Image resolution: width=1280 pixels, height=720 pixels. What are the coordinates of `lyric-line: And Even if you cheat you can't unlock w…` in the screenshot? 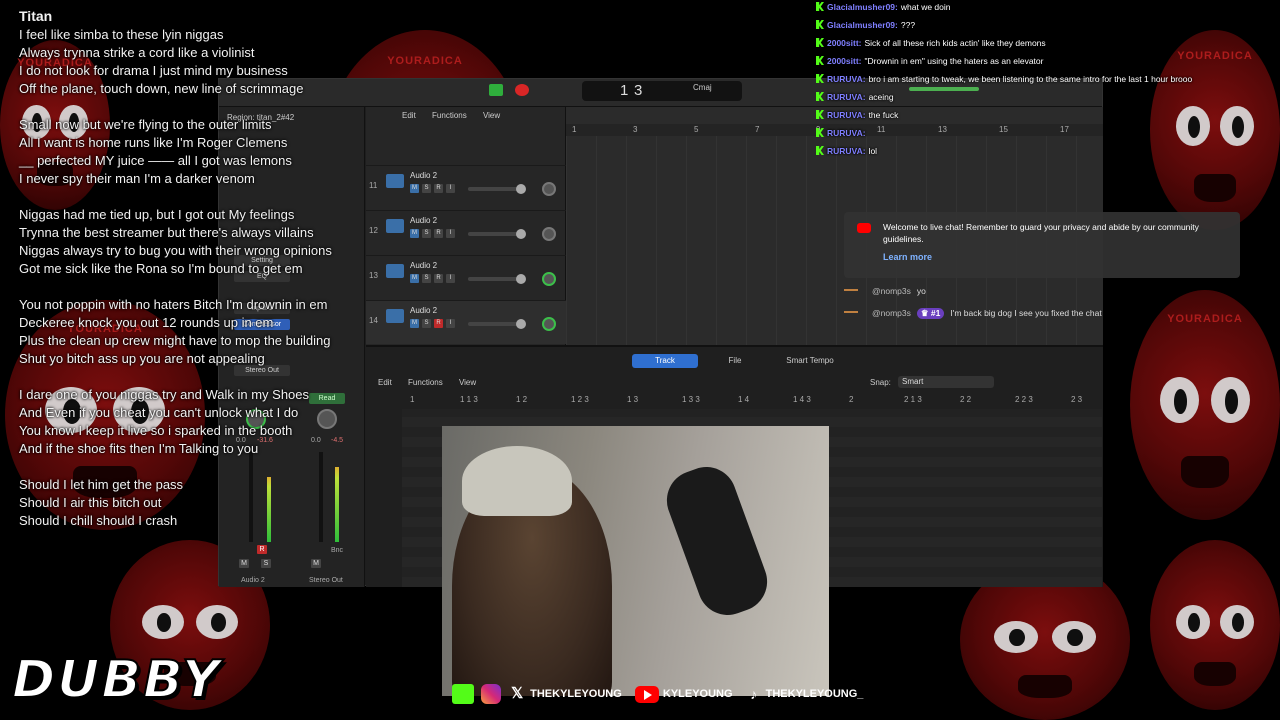 It's located at (159, 412).